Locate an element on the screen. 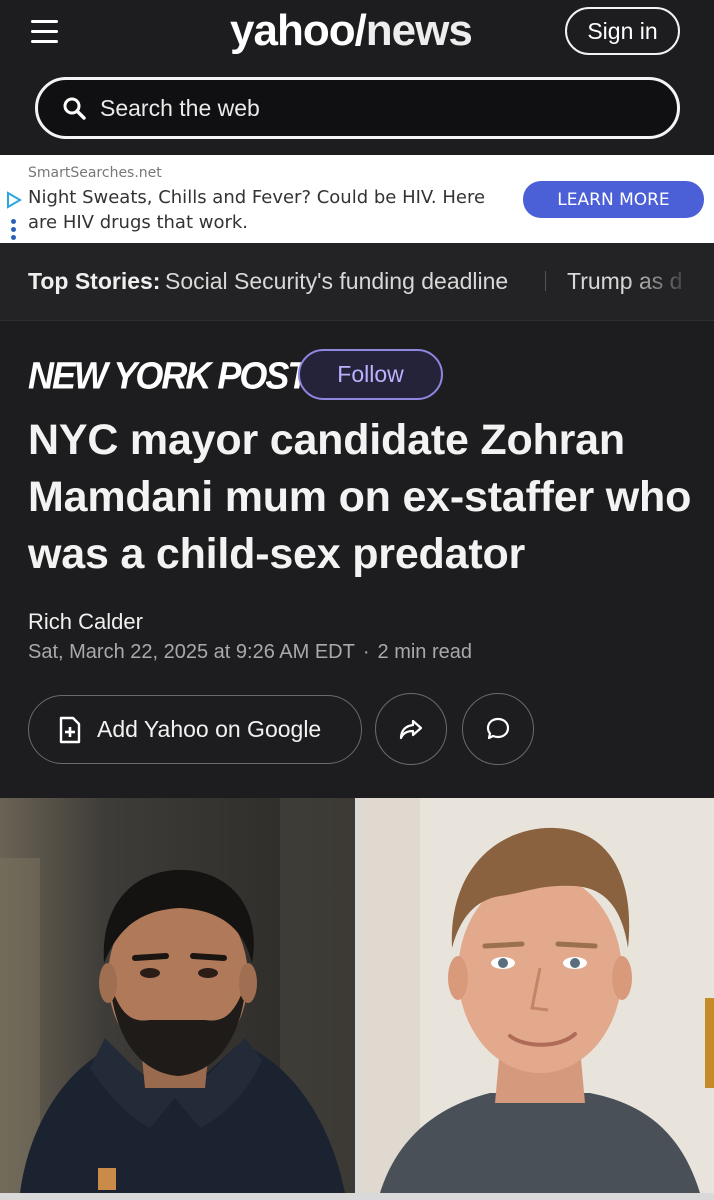  comment-button is located at coordinates (498, 729).